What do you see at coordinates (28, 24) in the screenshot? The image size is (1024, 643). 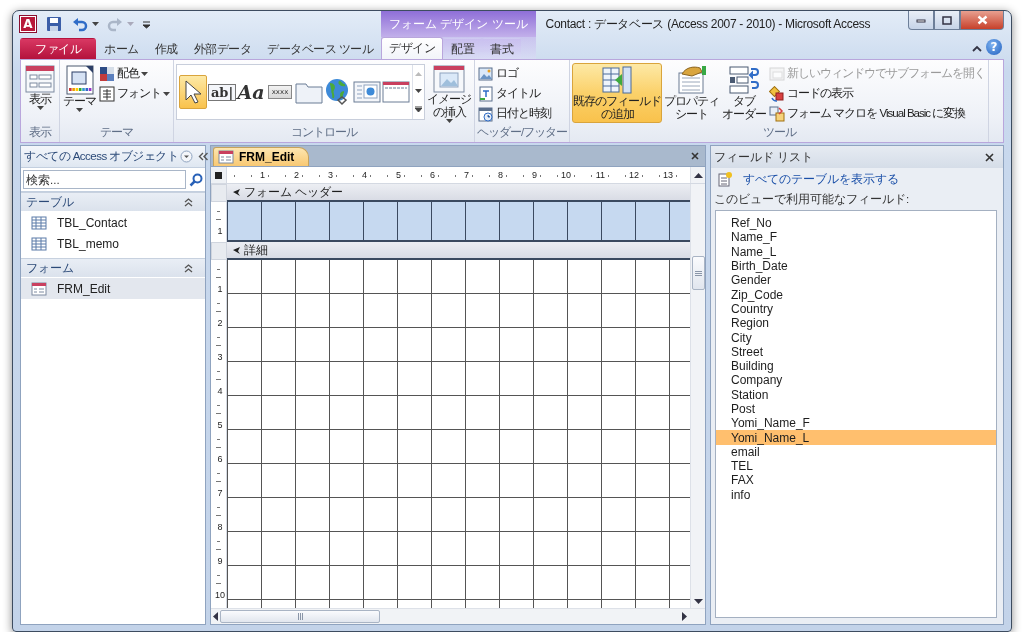 I see `app-logo: A` at bounding box center [28, 24].